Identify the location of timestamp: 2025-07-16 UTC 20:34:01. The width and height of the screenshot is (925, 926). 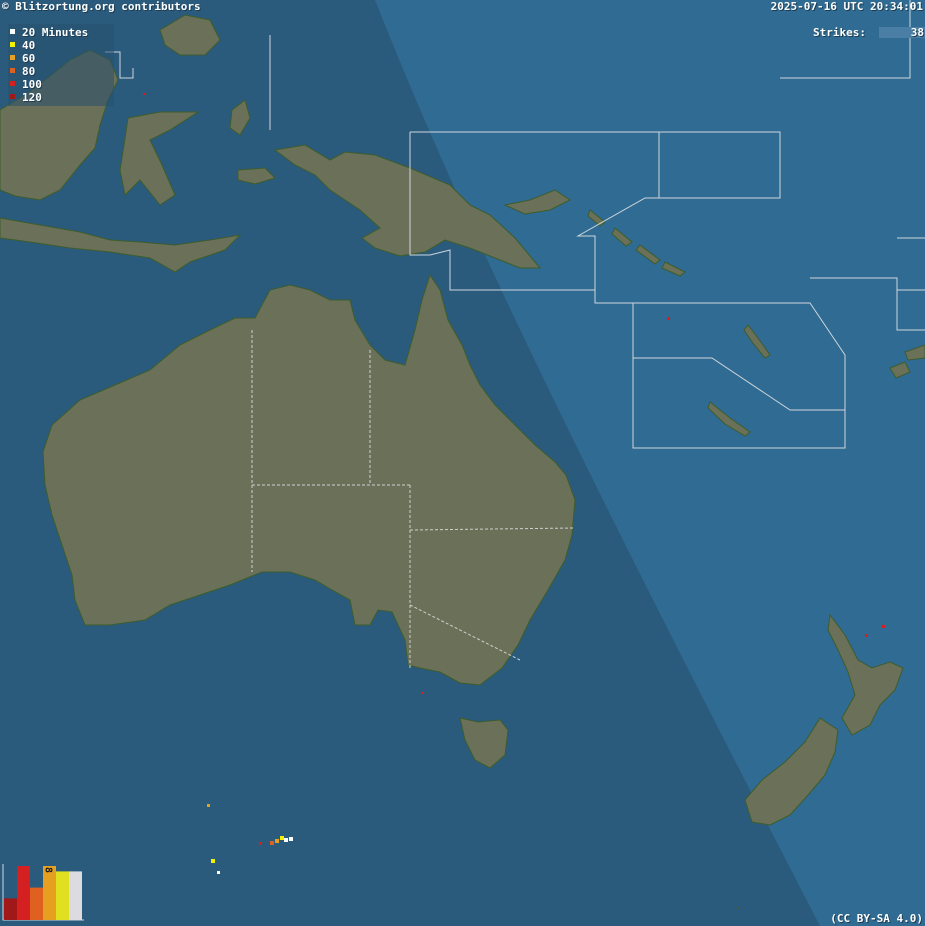
(846, 6).